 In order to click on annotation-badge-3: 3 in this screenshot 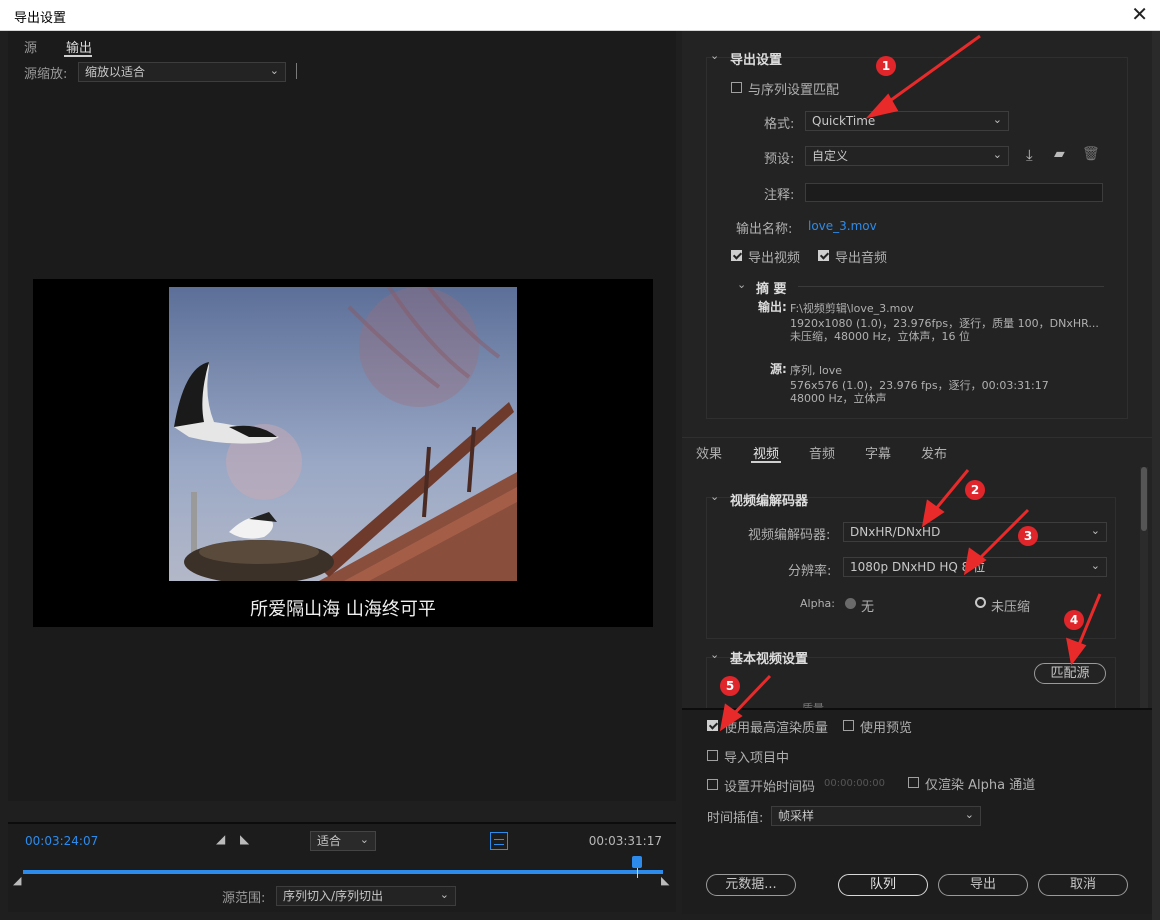, I will do `click(1028, 536)`.